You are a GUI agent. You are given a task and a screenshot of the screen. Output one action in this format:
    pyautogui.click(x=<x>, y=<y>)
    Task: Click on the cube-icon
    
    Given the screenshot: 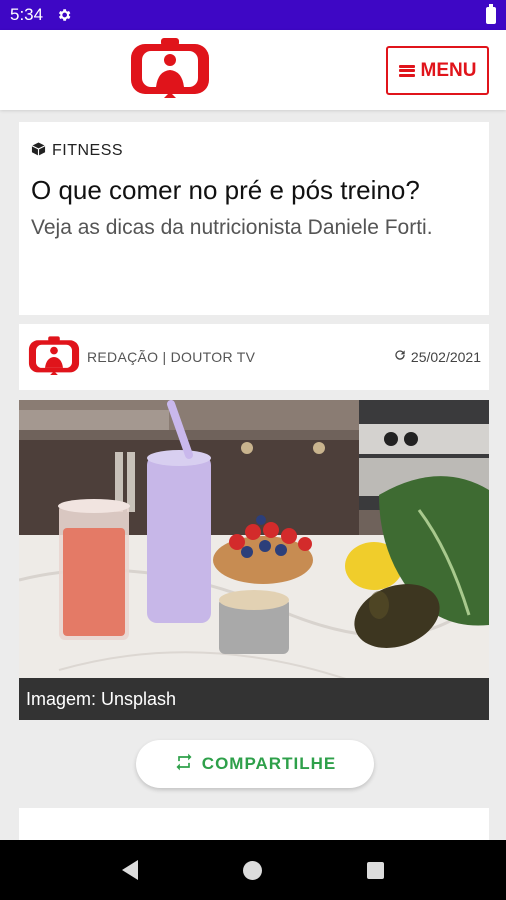 What is the action you would take?
    pyautogui.click(x=38, y=151)
    